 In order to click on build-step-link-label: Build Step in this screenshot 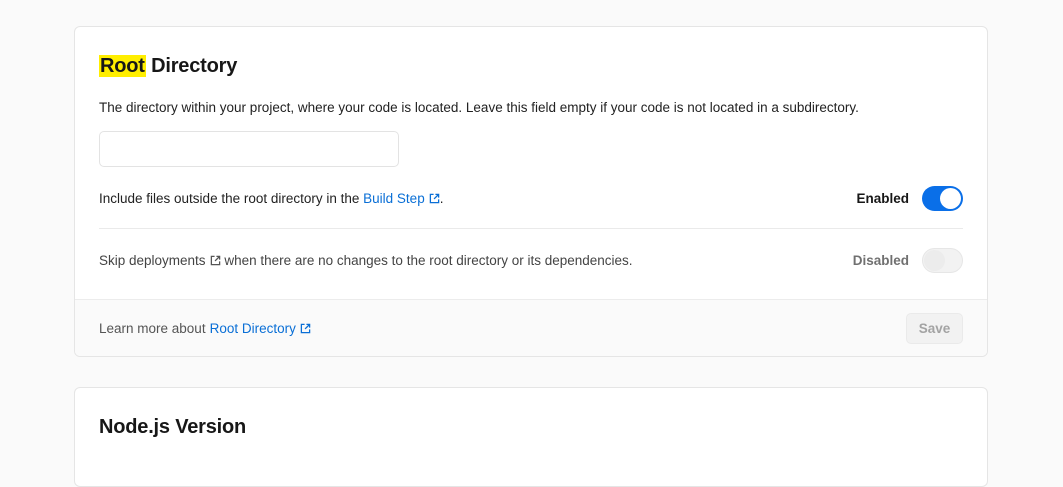, I will do `click(394, 198)`.